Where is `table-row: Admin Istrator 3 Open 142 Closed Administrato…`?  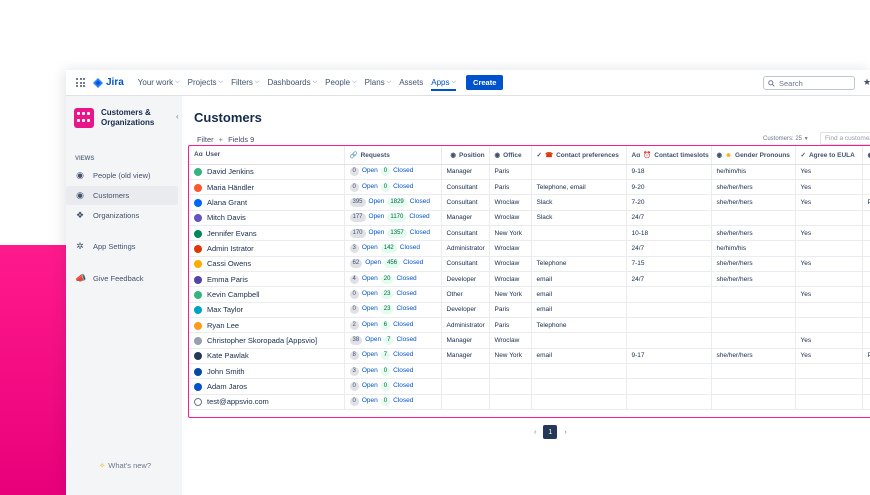
table-row: Admin Istrator 3 Open 142 Closed Administrato… is located at coordinates (529, 248).